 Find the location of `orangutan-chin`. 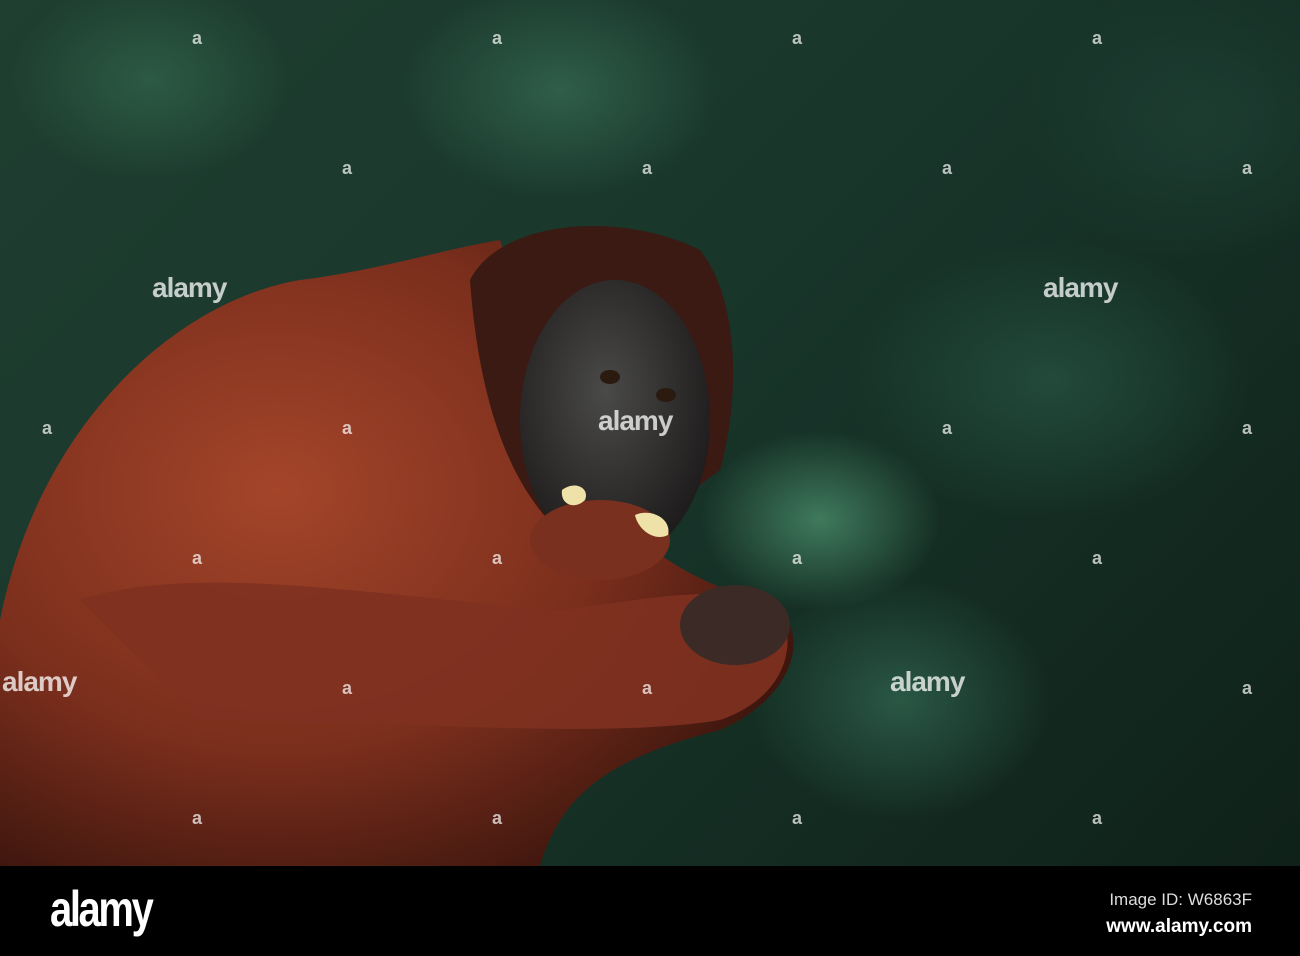

orangutan-chin is located at coordinates (600, 540).